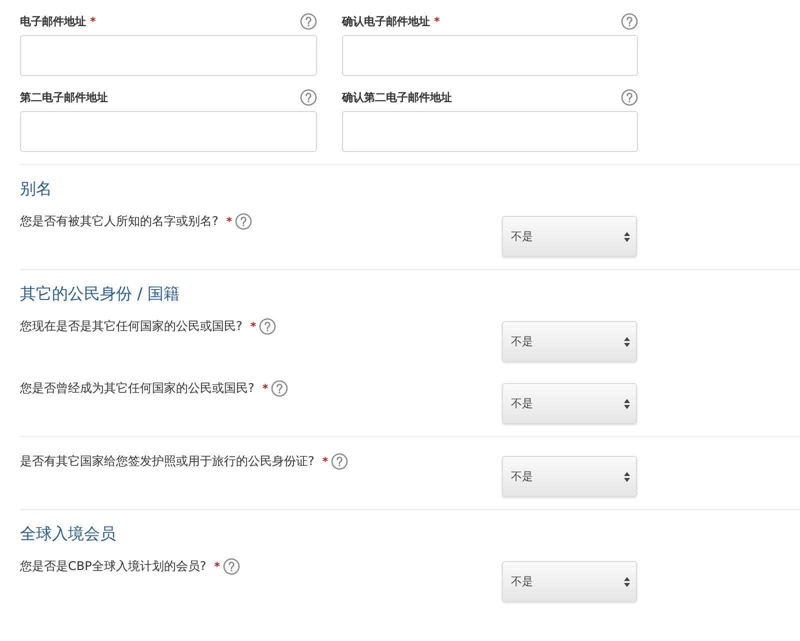  What do you see at coordinates (397, 97) in the screenshot?
I see `field-label: 确认第二电子邮件地址` at bounding box center [397, 97].